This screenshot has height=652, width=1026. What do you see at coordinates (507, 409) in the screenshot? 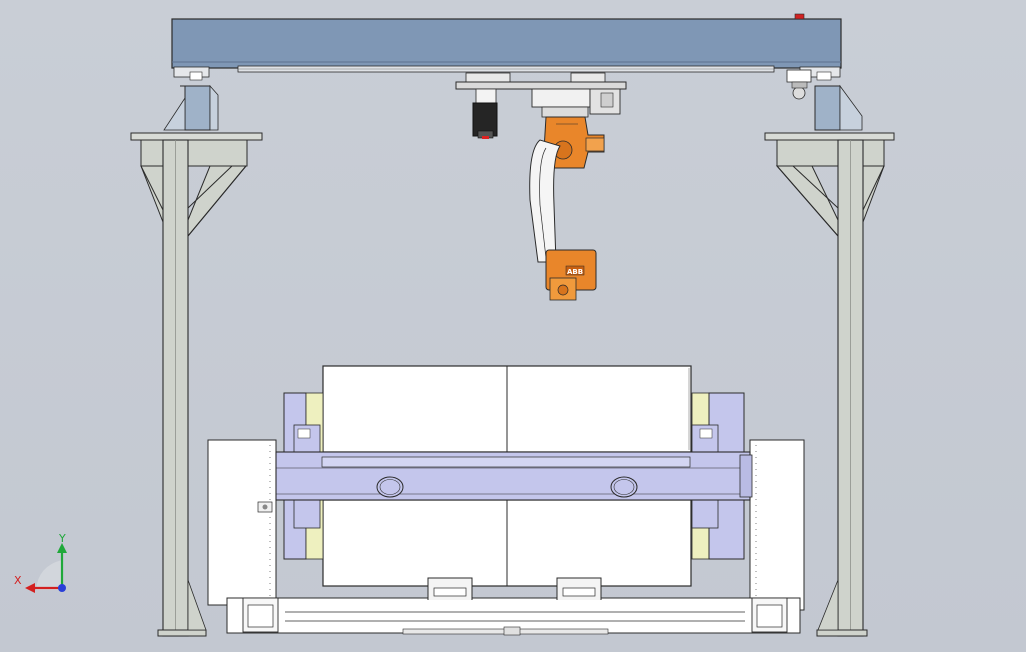
I see `workpiece-upper` at bounding box center [507, 409].